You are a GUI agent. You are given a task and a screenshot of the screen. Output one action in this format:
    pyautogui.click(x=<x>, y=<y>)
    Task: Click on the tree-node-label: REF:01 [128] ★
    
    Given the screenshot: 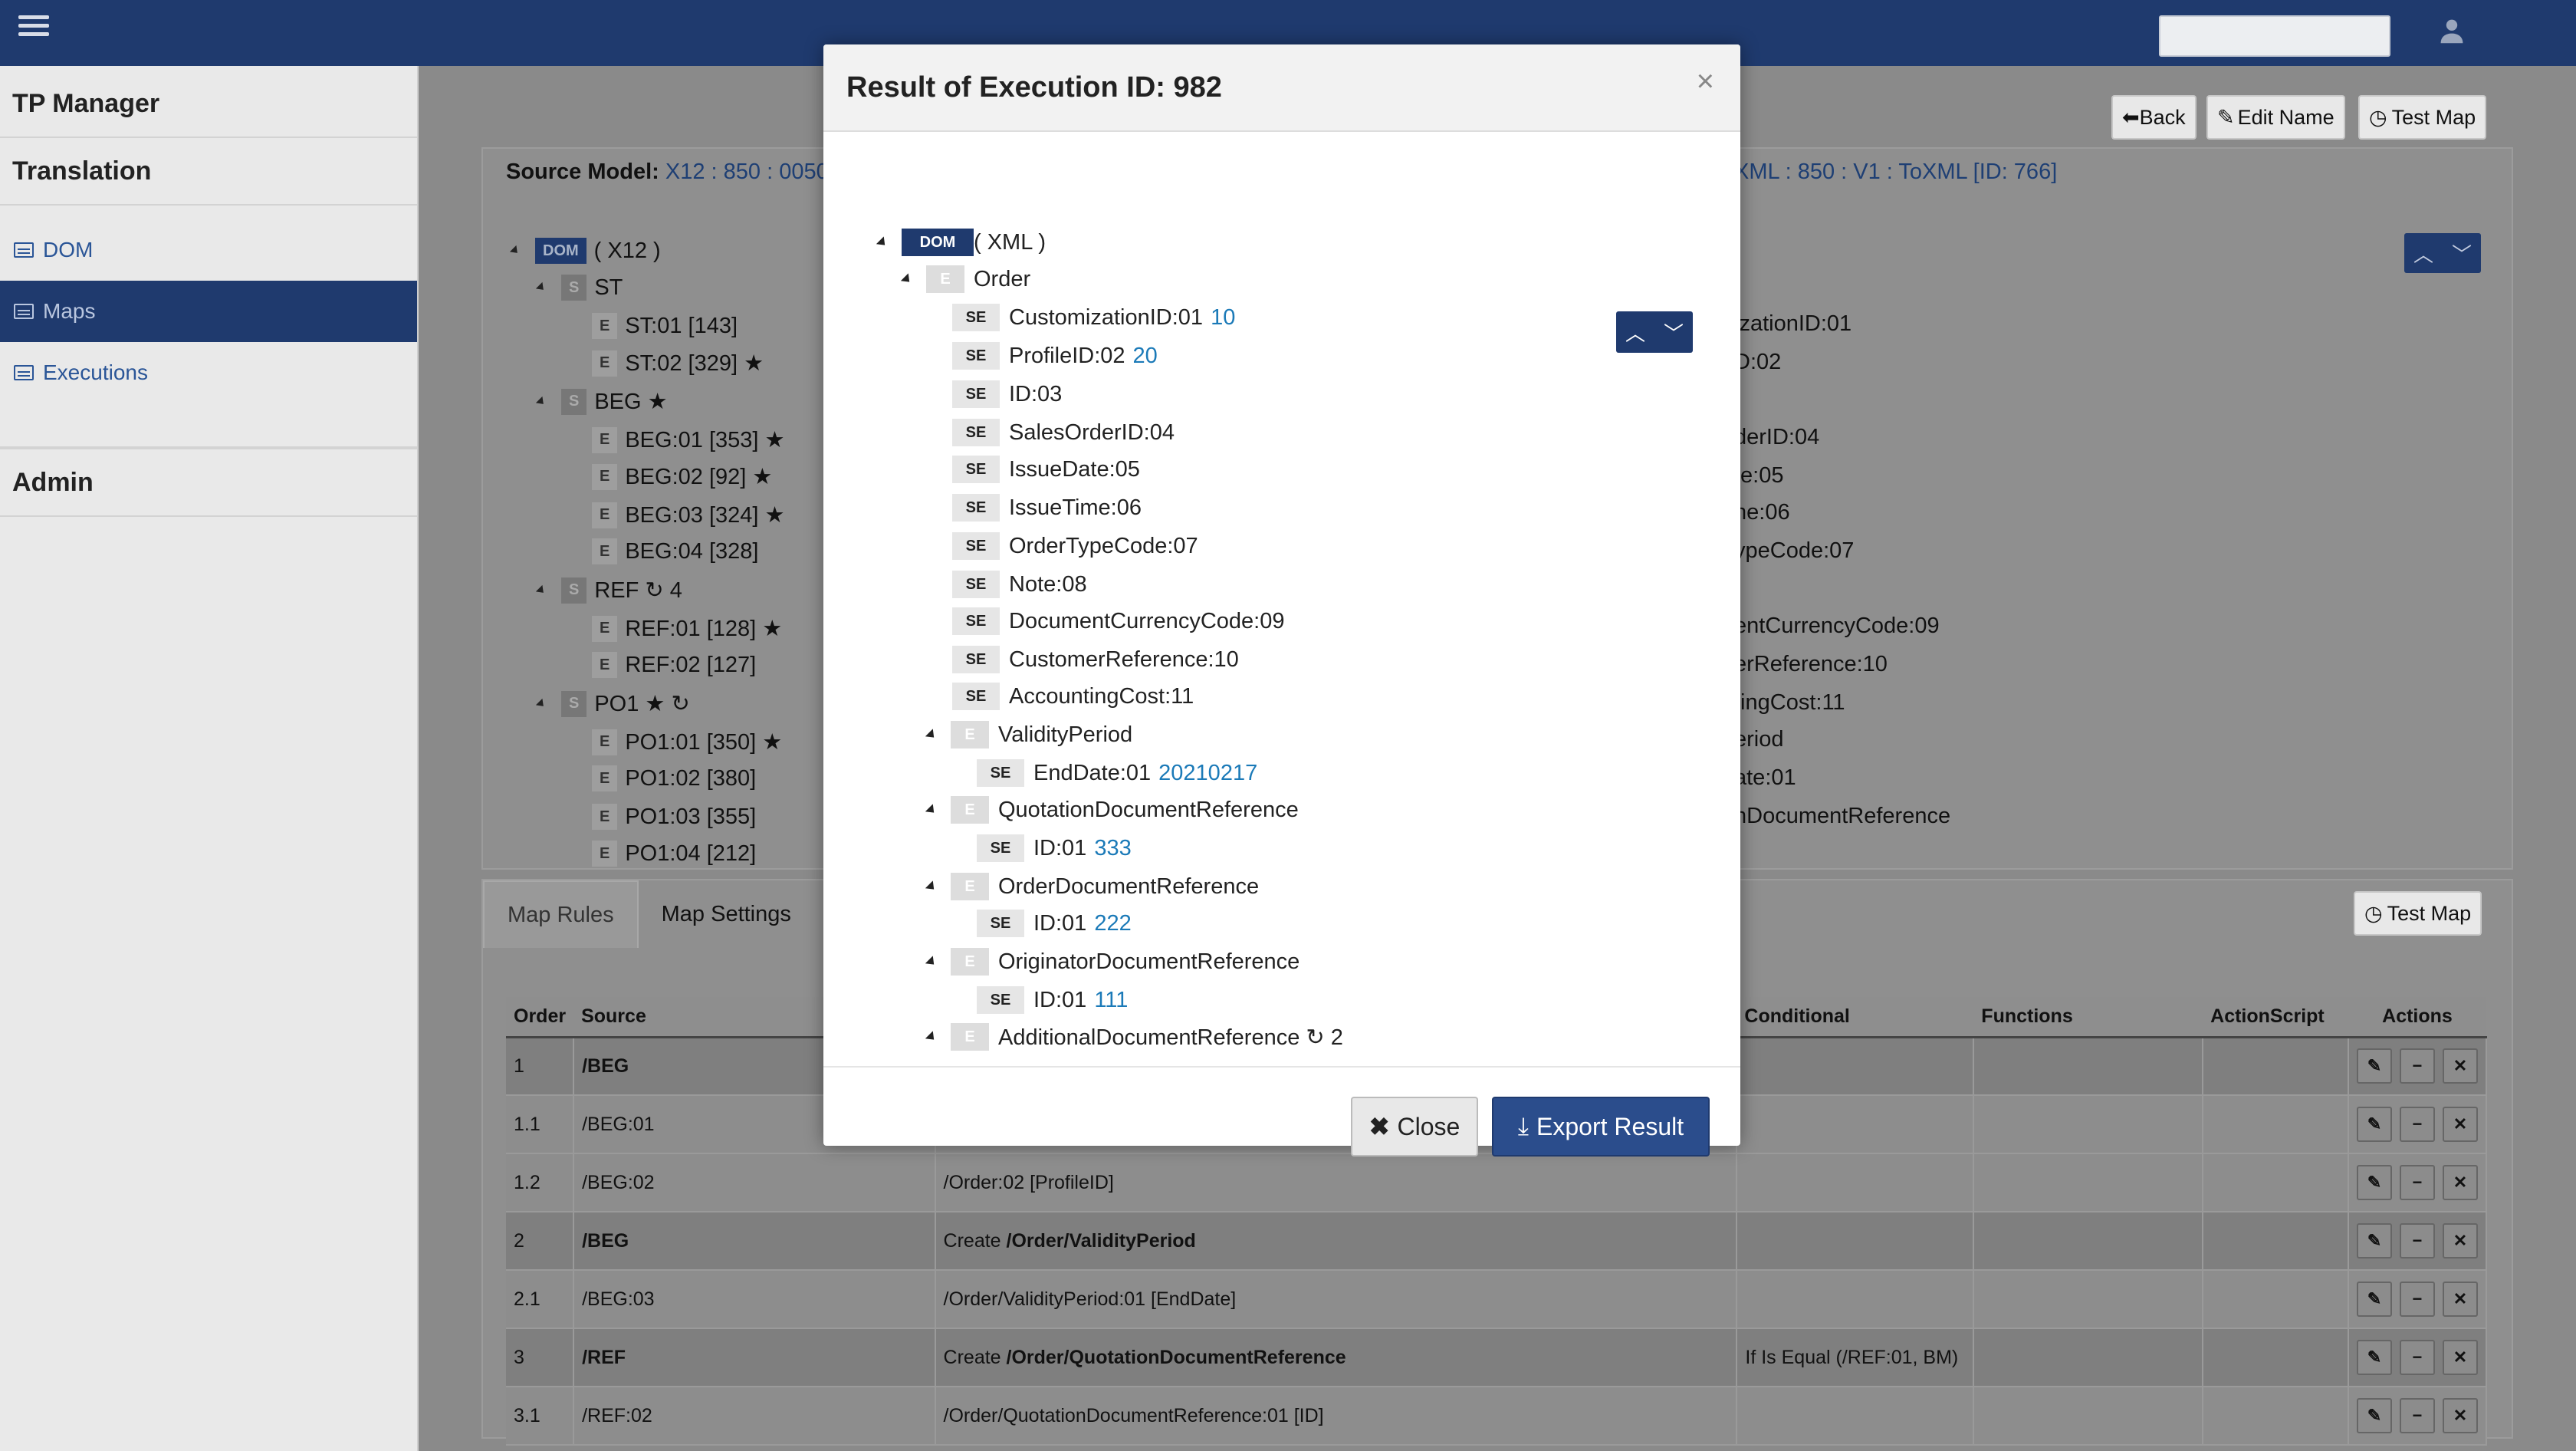 What is the action you would take?
    pyautogui.click(x=703, y=628)
    